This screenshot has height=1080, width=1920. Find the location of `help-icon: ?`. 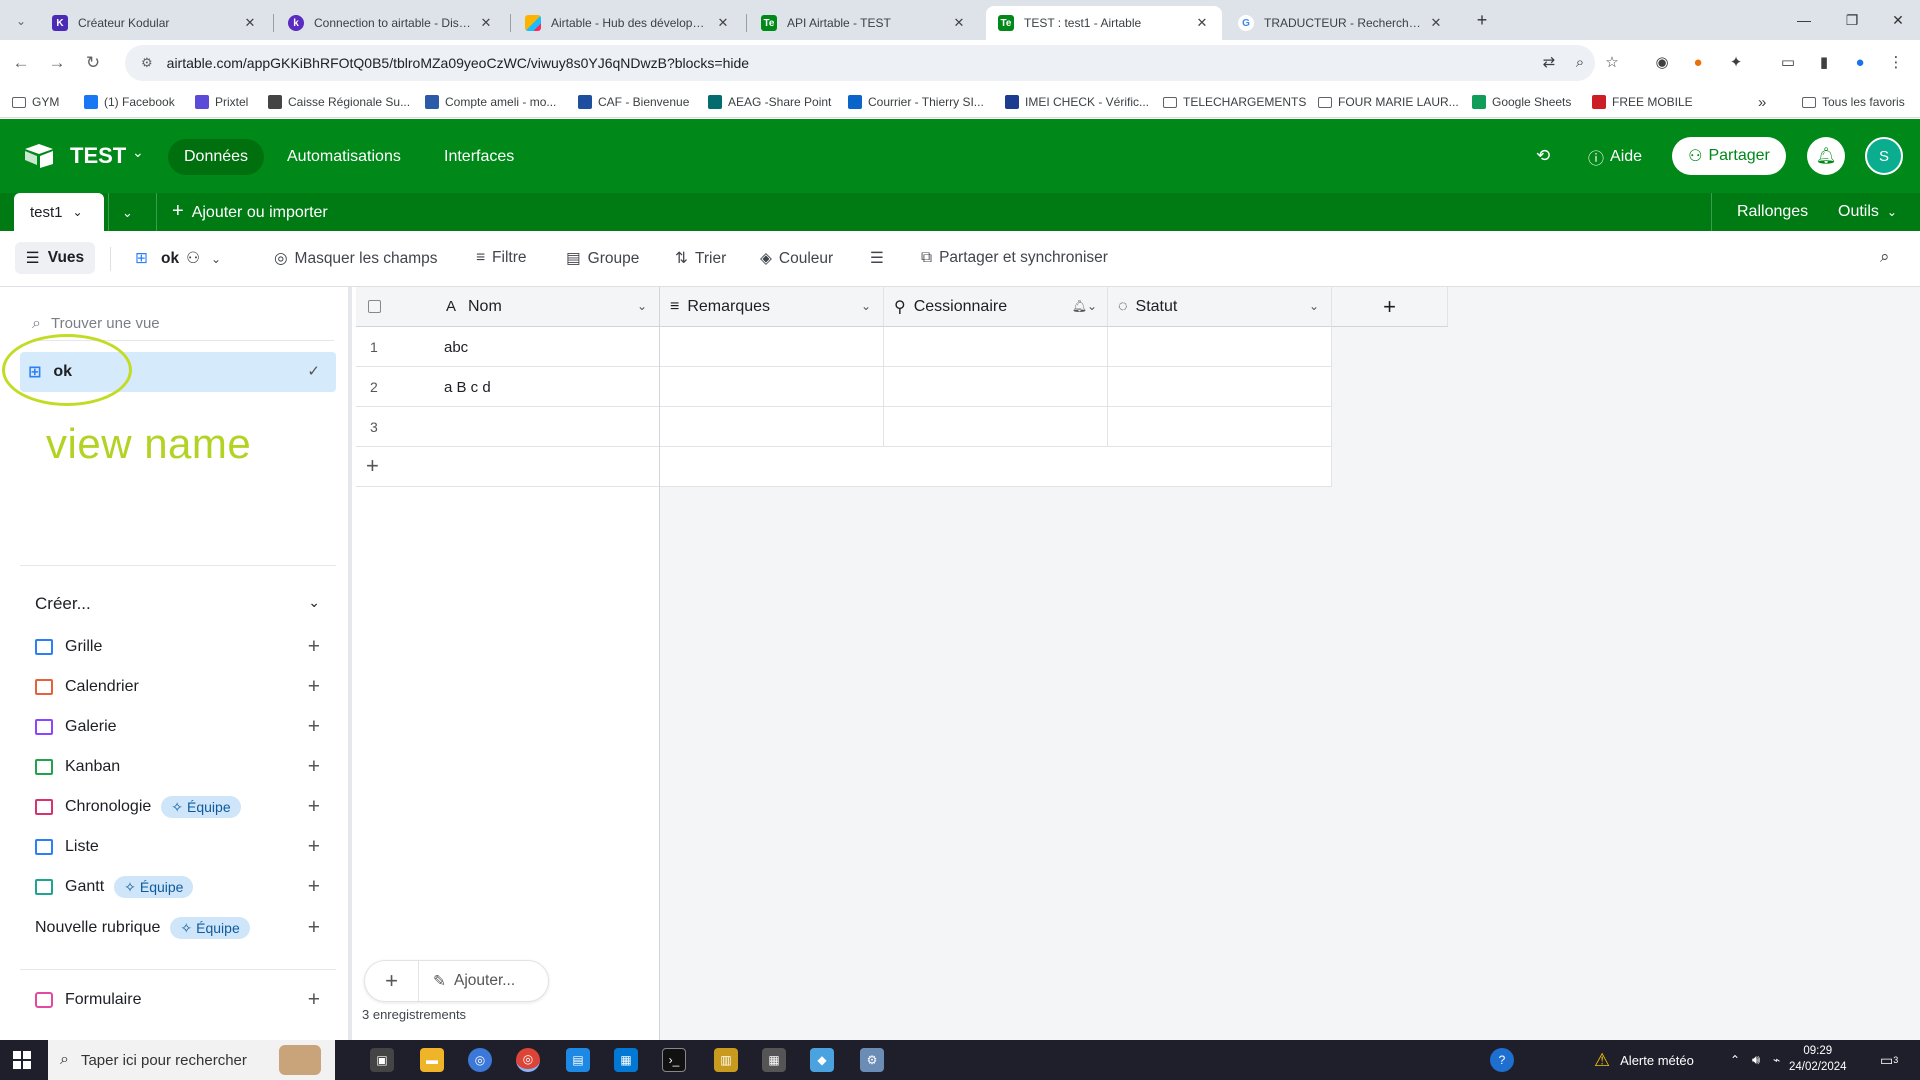

help-icon: ? is located at coordinates (1502, 1060).